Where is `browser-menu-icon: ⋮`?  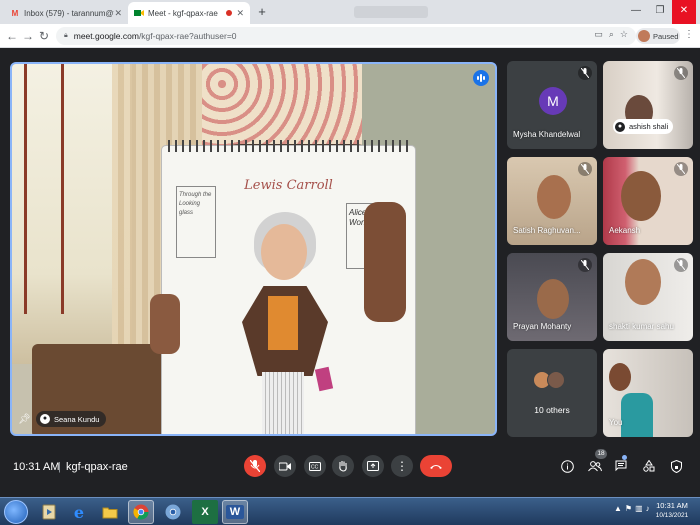
browser-menu-icon: ⋮ is located at coordinates (689, 34).